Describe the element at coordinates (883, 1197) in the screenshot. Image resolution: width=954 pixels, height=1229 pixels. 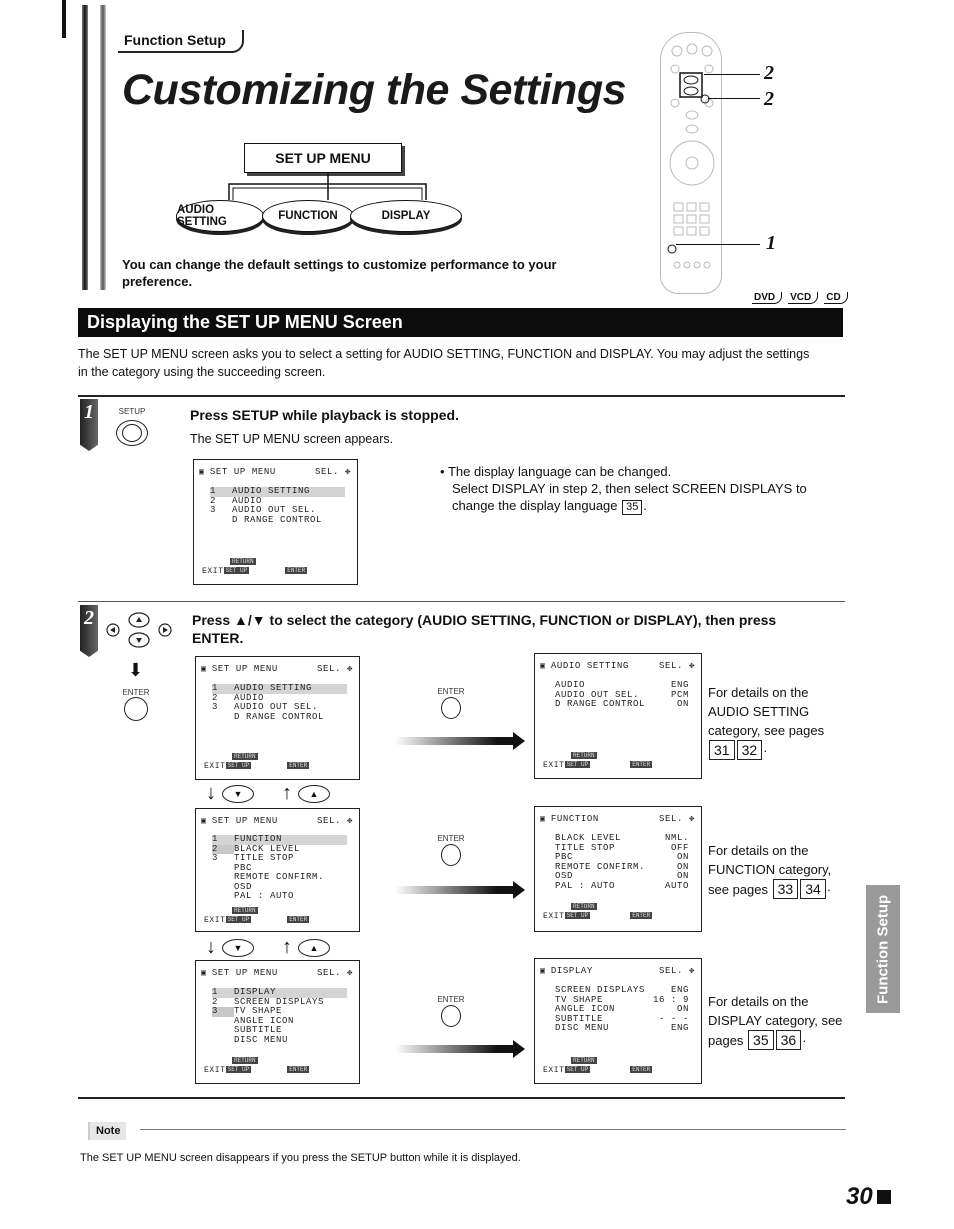
I see `page-marker-icon` at that location.